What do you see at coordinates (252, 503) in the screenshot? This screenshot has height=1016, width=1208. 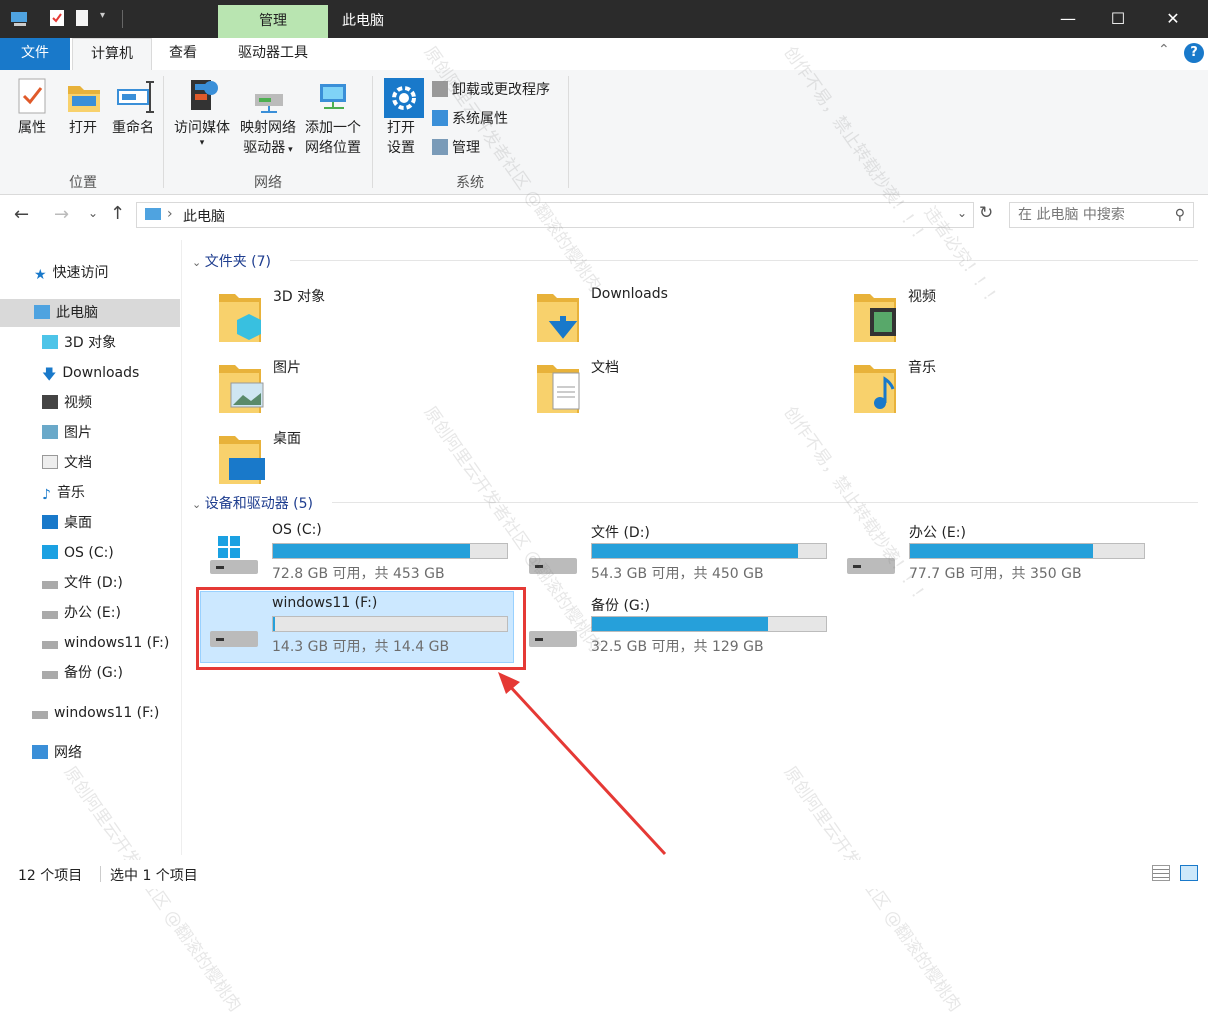 I see `drives-section-header: ⌄ 设备和驱动器 (5)` at bounding box center [252, 503].